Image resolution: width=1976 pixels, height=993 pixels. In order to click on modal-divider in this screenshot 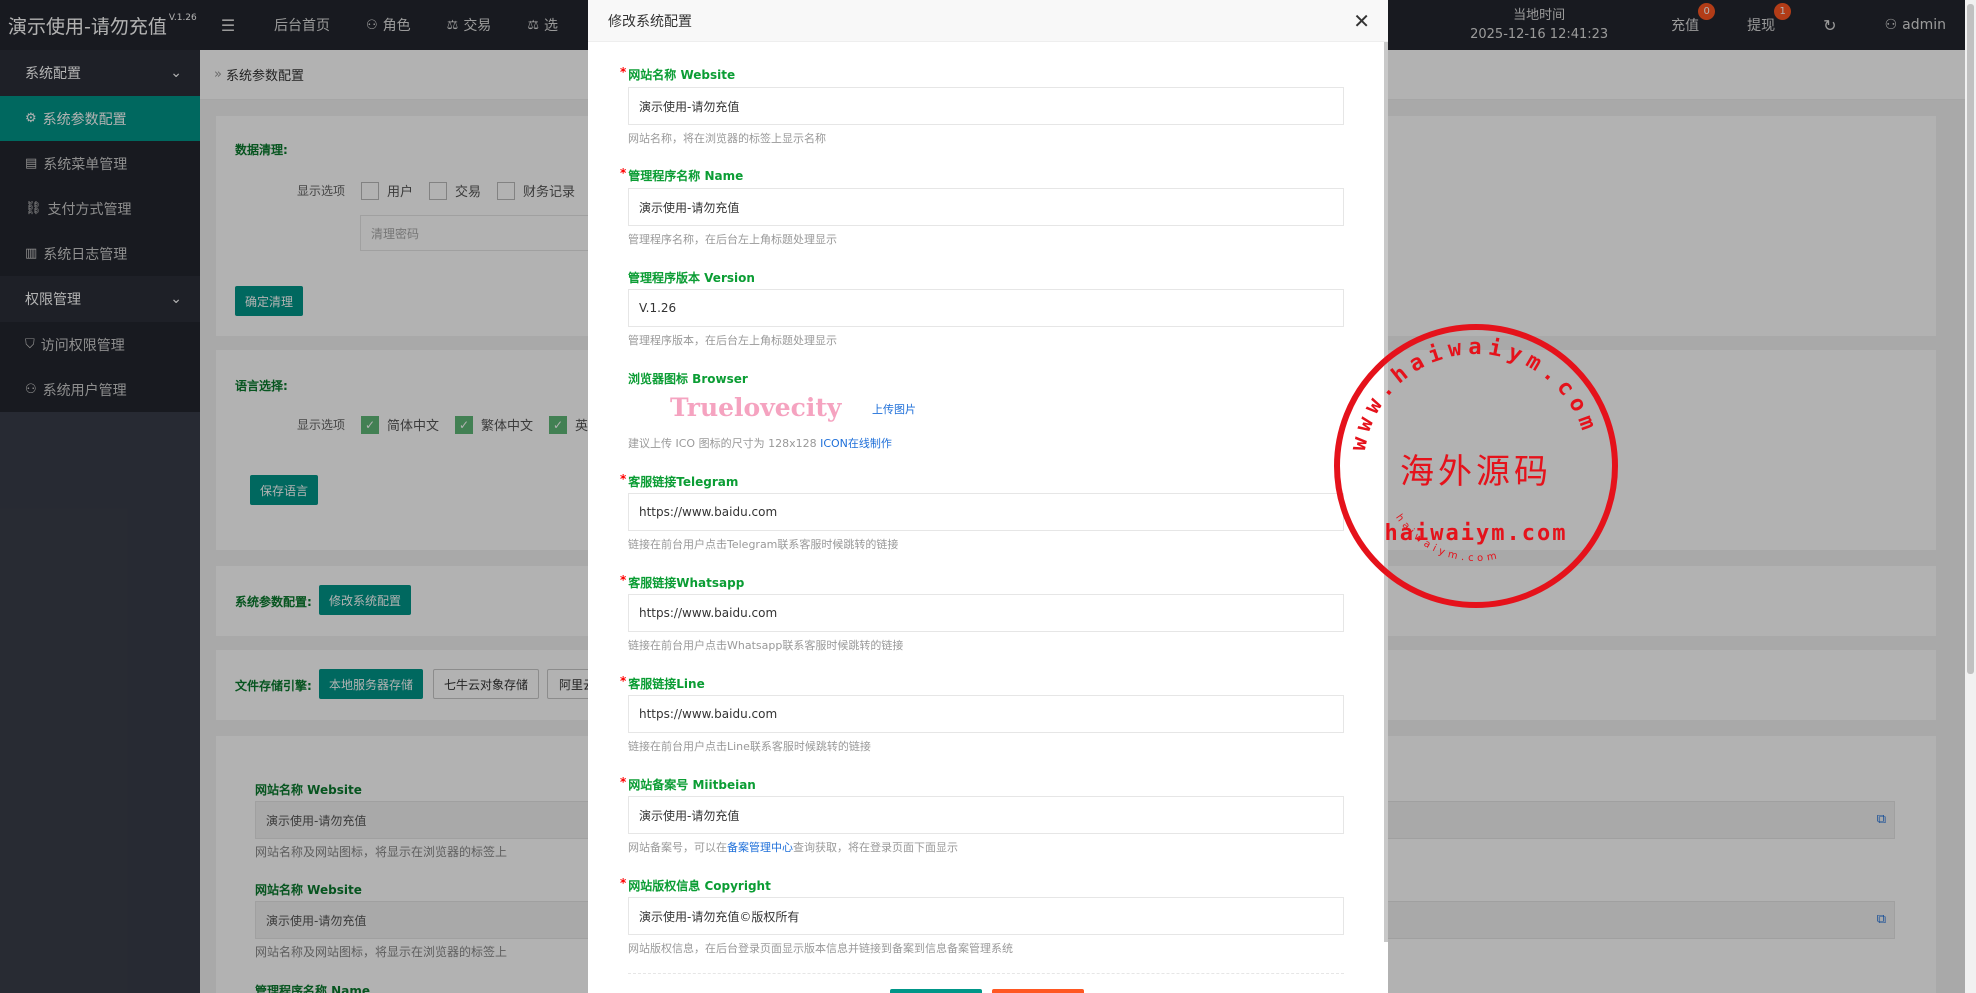, I will do `click(986, 973)`.